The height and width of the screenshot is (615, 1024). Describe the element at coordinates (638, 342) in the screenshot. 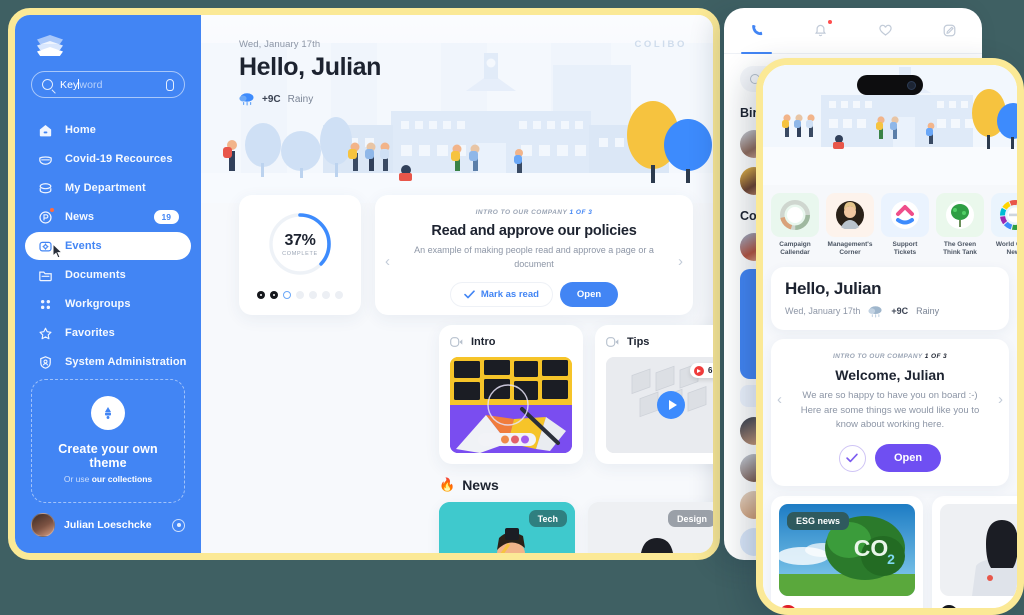

I see `tips-card-title: Tips` at that location.